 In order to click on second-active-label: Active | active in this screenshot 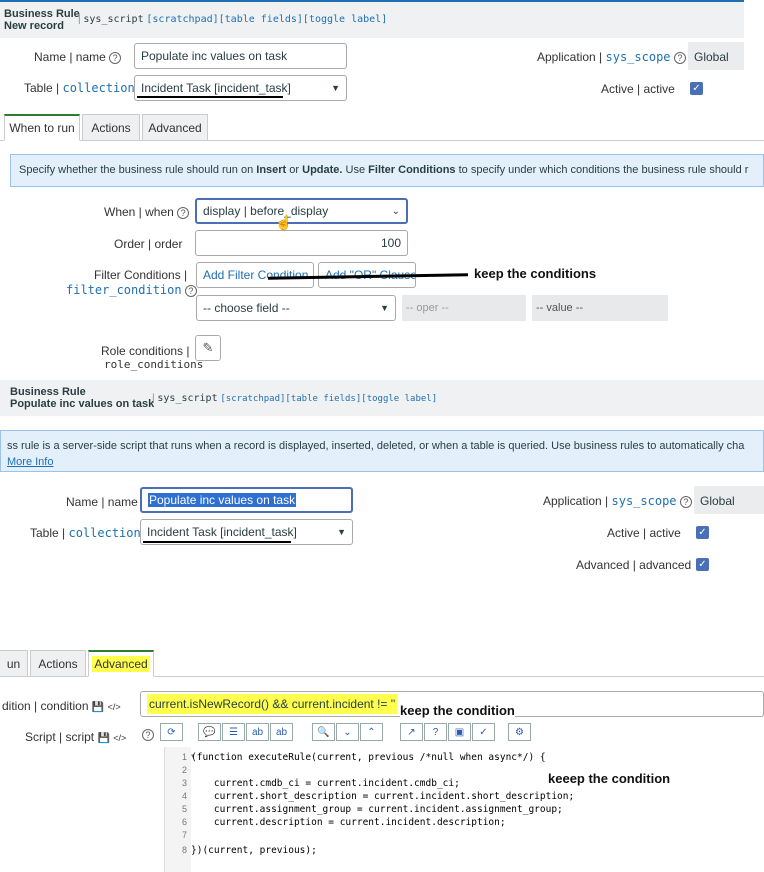, I will do `click(644, 533)`.